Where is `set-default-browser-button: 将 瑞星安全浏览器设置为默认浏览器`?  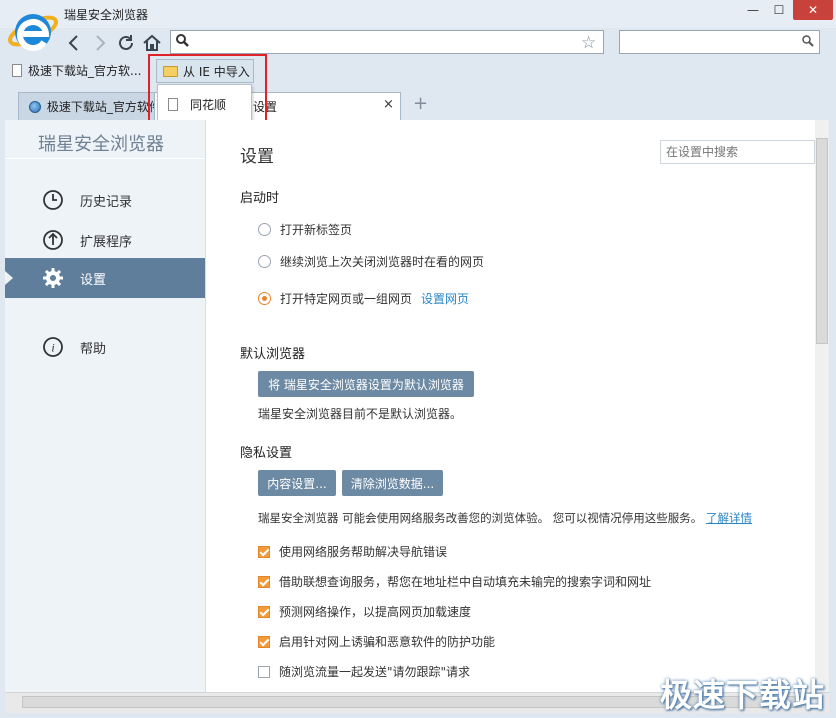
set-default-browser-button: 将 瑞星安全浏览器设置为默认浏览器 is located at coordinates (366, 384).